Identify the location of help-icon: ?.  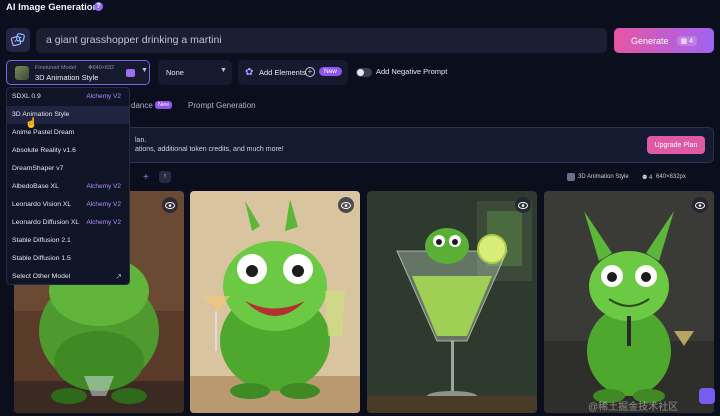
(98, 6).